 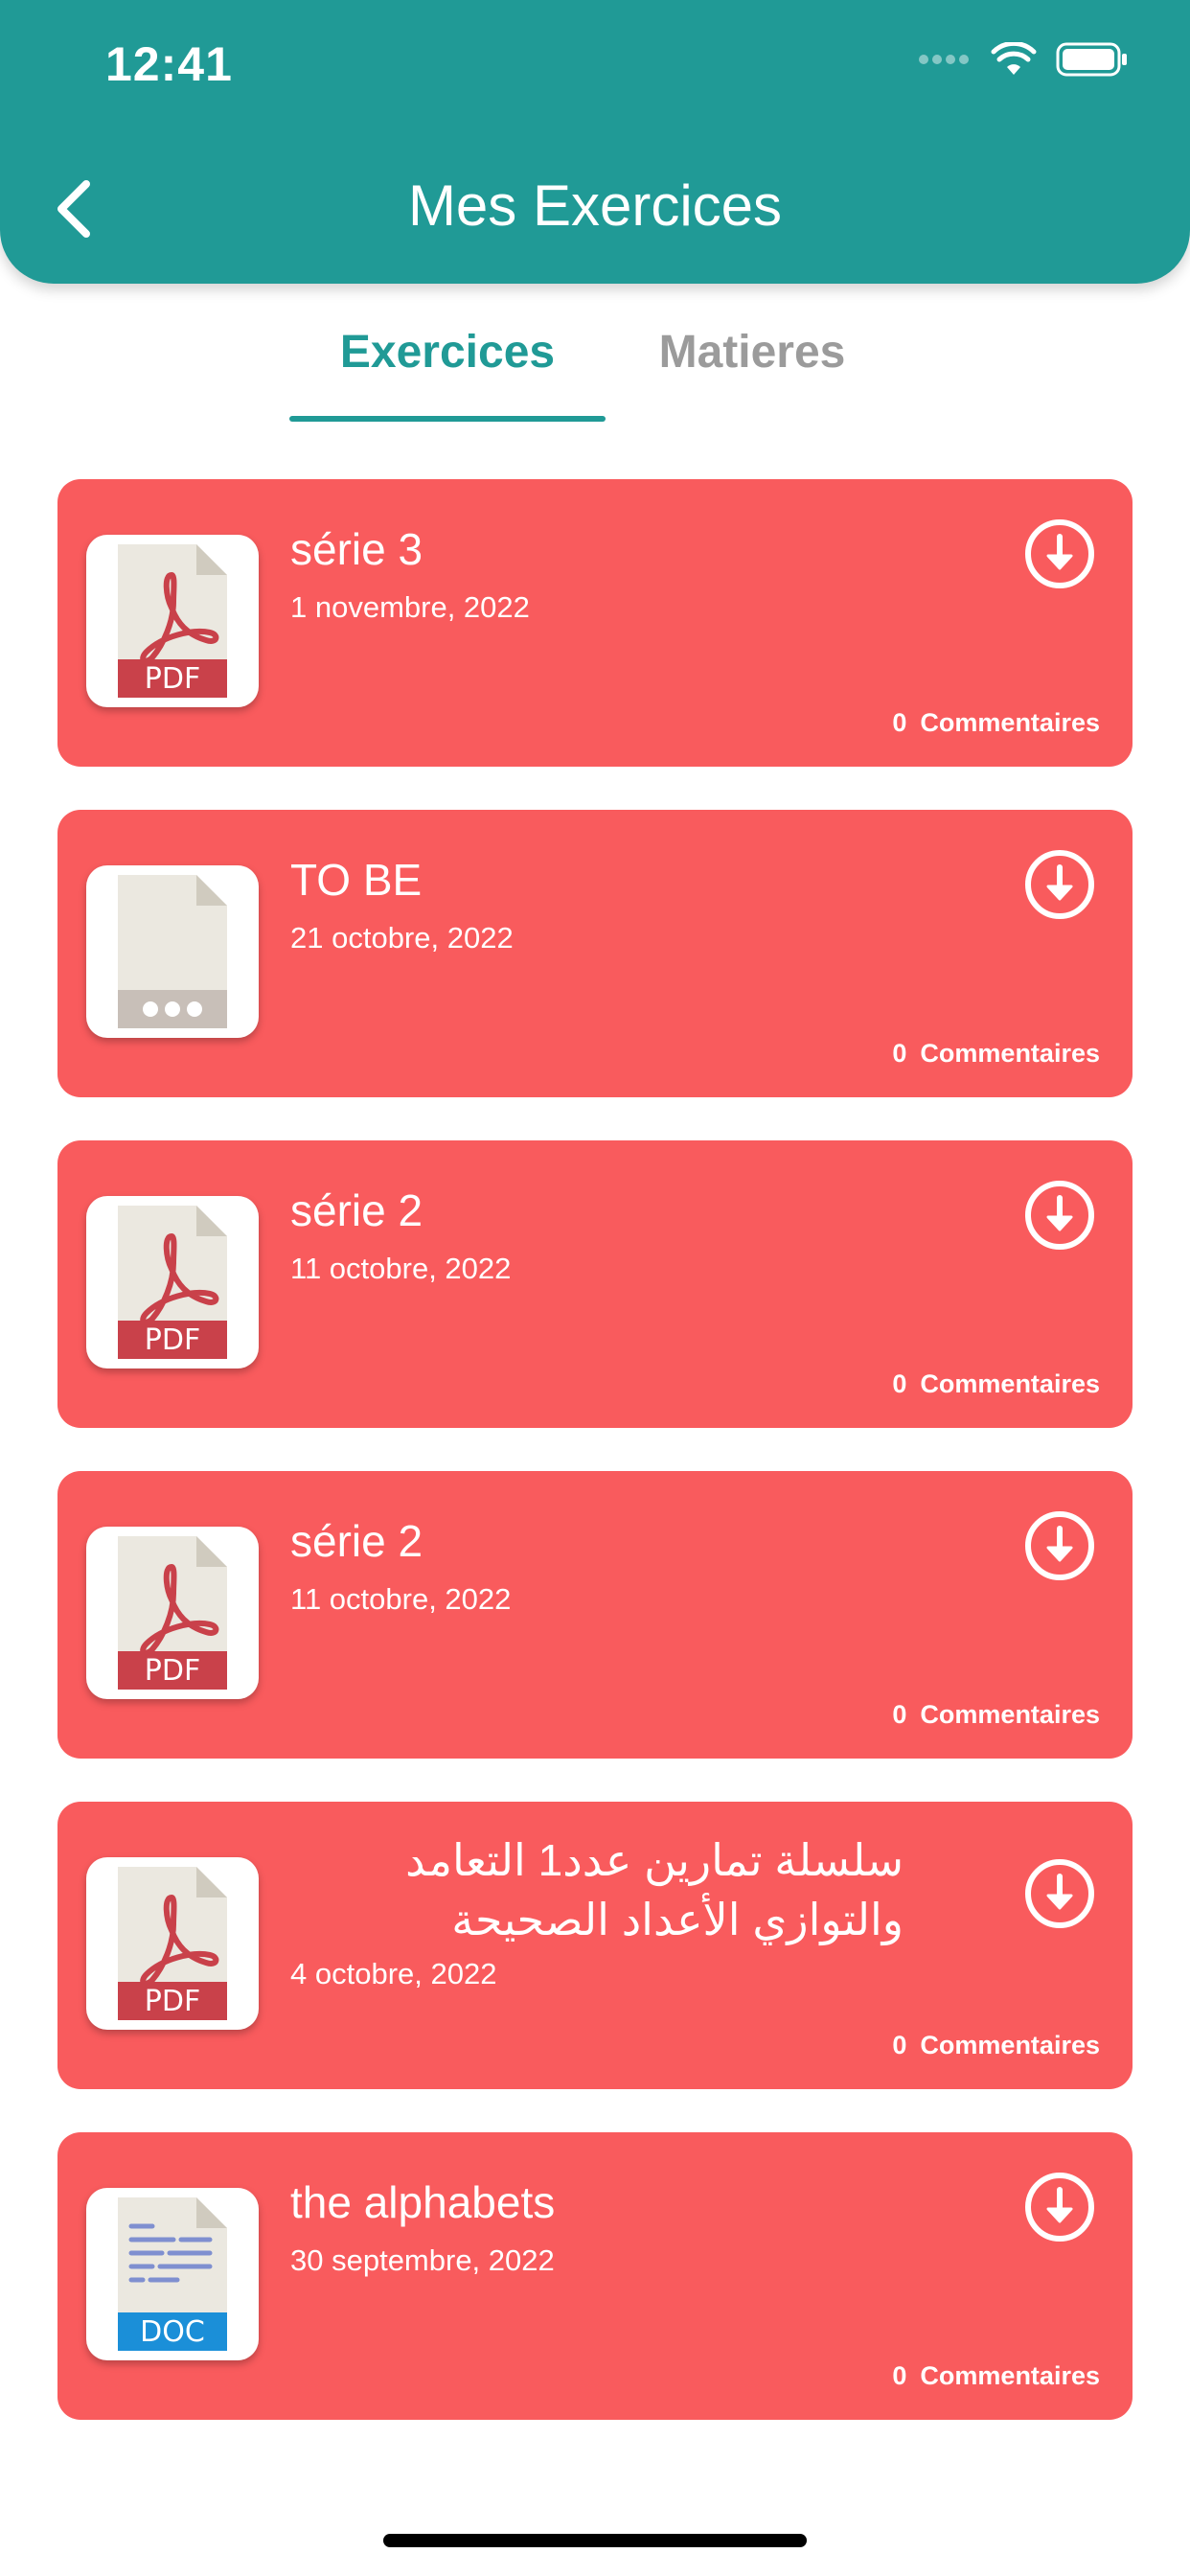 I want to click on wifi-icon, so click(x=1014, y=58).